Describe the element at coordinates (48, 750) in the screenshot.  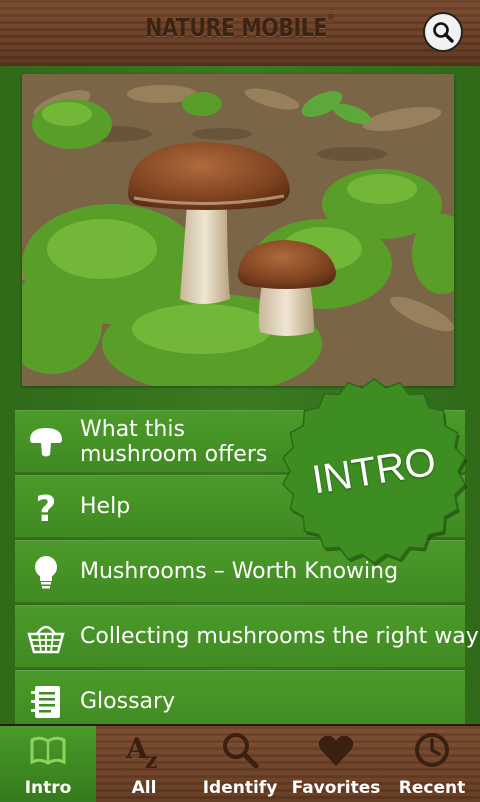
I see `book-icon` at that location.